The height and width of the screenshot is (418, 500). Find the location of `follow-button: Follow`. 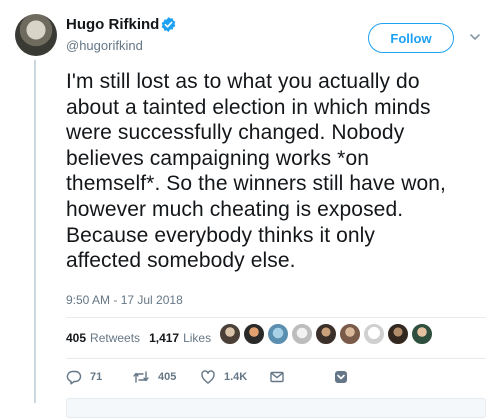

follow-button: Follow is located at coordinates (411, 38).